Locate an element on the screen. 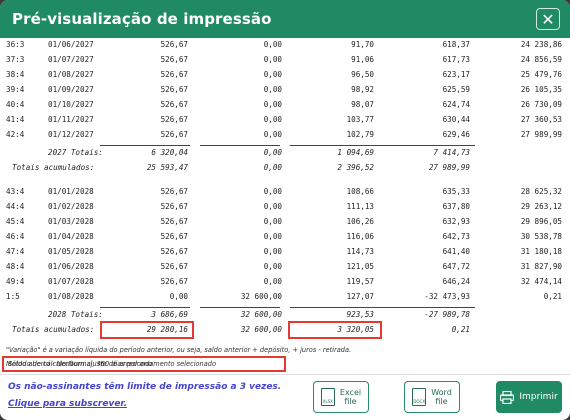 This screenshot has height=420, width=570. table-cell: 39:4 is located at coordinates (15, 89).